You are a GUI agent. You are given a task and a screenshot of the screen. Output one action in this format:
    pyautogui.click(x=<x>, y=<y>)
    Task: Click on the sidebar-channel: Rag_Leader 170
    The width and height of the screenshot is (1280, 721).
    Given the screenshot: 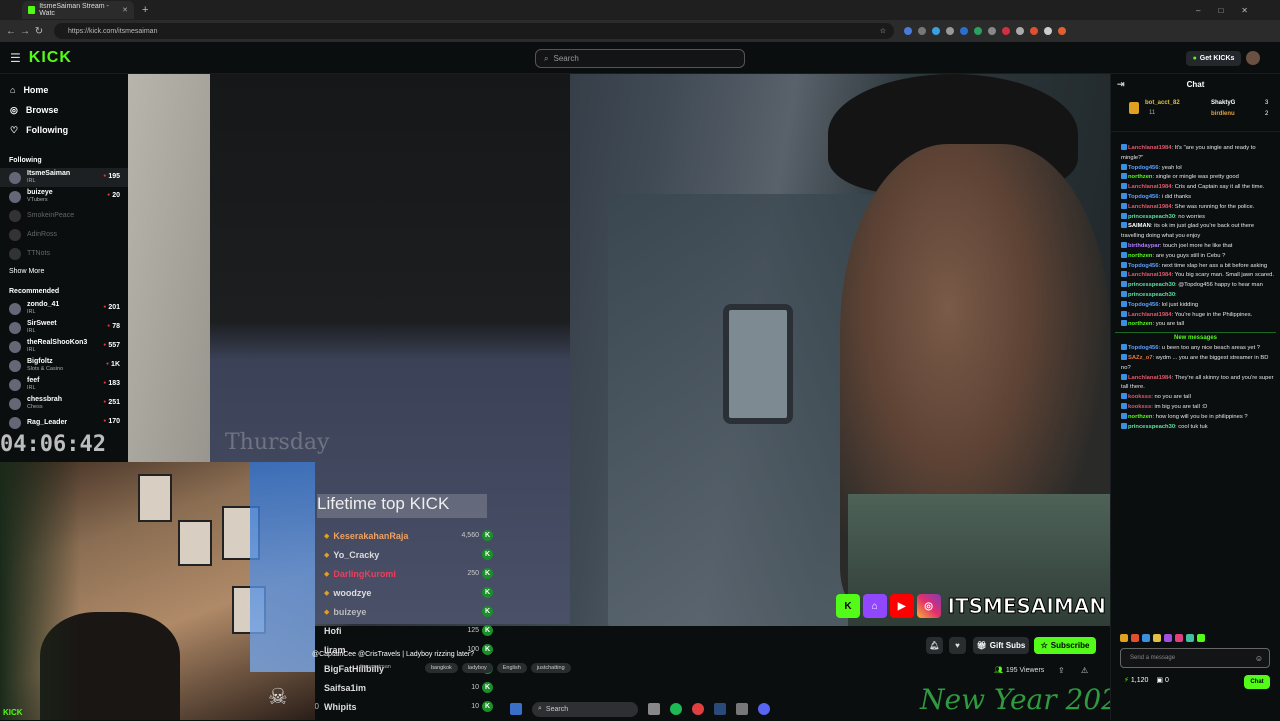 What is the action you would take?
    pyautogui.click(x=64, y=422)
    